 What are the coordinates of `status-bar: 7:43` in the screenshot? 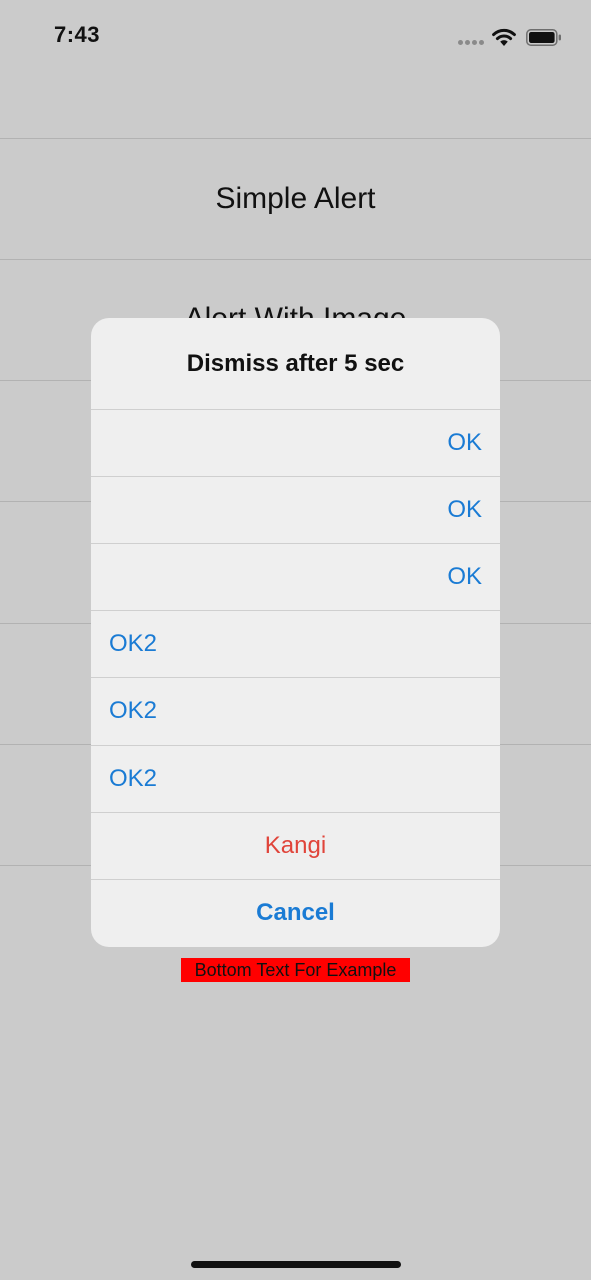 It's located at (295, 40).